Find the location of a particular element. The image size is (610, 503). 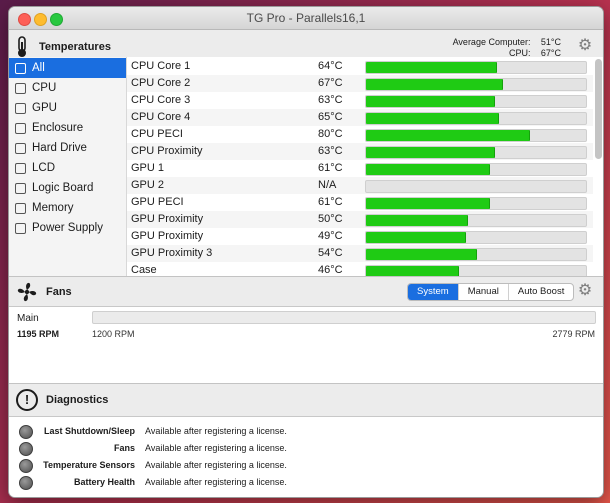

sidebar-item-lcd: LCD is located at coordinates (67, 168).